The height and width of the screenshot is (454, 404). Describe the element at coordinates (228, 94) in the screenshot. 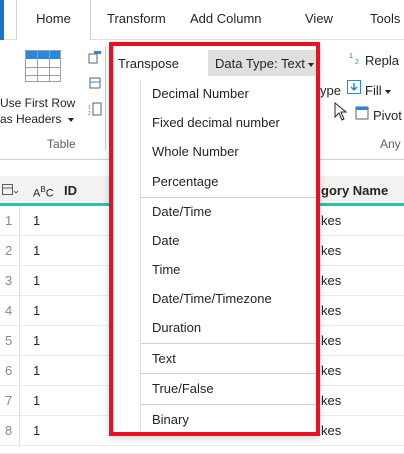

I see `menu-item-decimal-number: Decimal Number` at that location.